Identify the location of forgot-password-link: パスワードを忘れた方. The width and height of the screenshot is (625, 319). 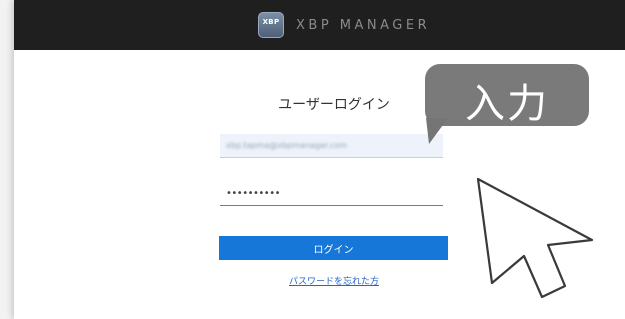
(334, 280).